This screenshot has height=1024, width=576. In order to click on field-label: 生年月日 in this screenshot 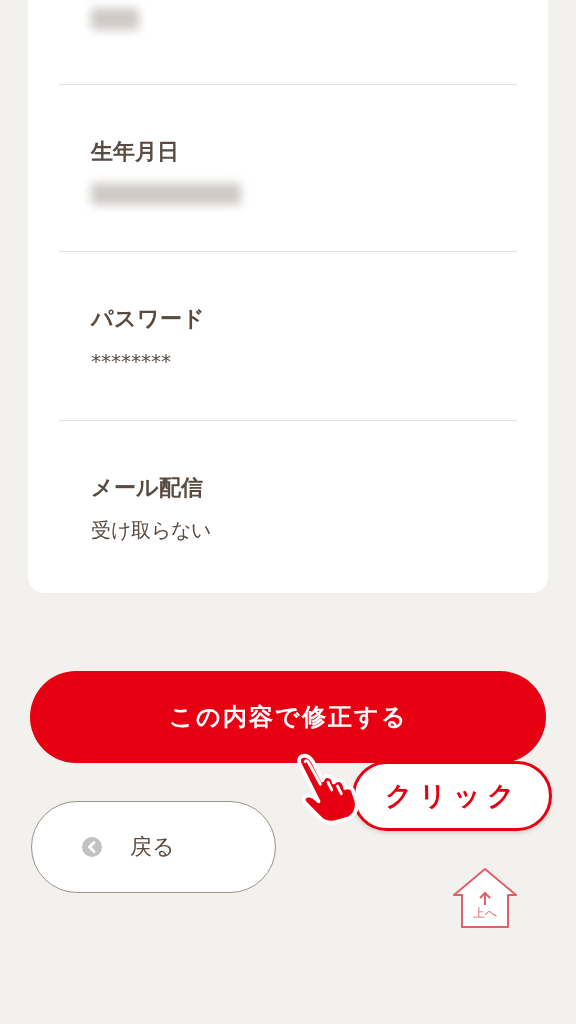, I will do `click(135, 152)`.